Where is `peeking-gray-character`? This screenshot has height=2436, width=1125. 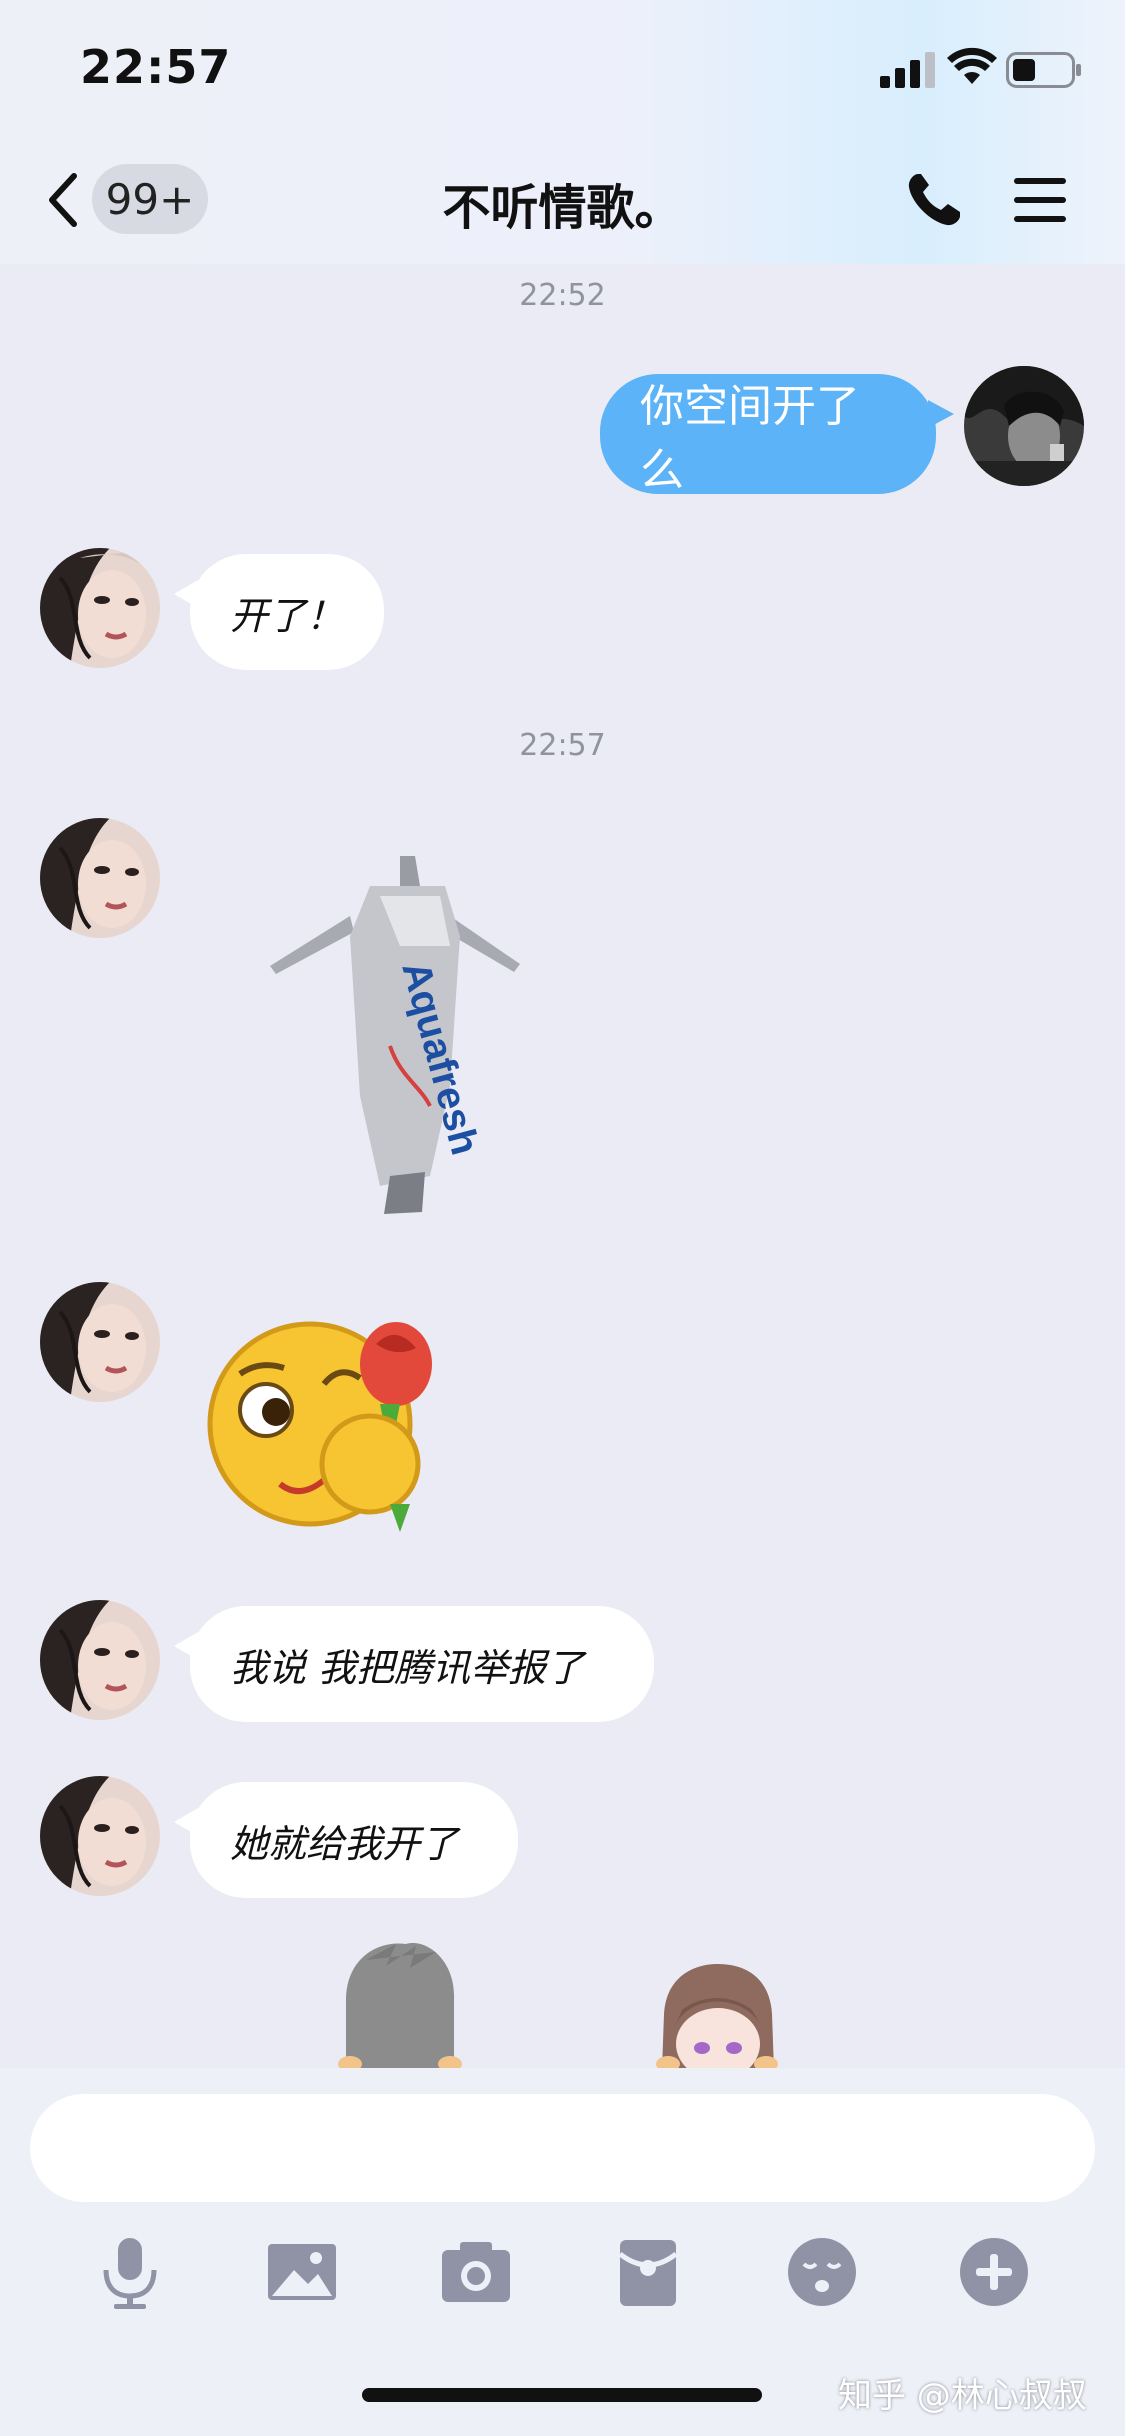 peeking-gray-character is located at coordinates (400, 2006).